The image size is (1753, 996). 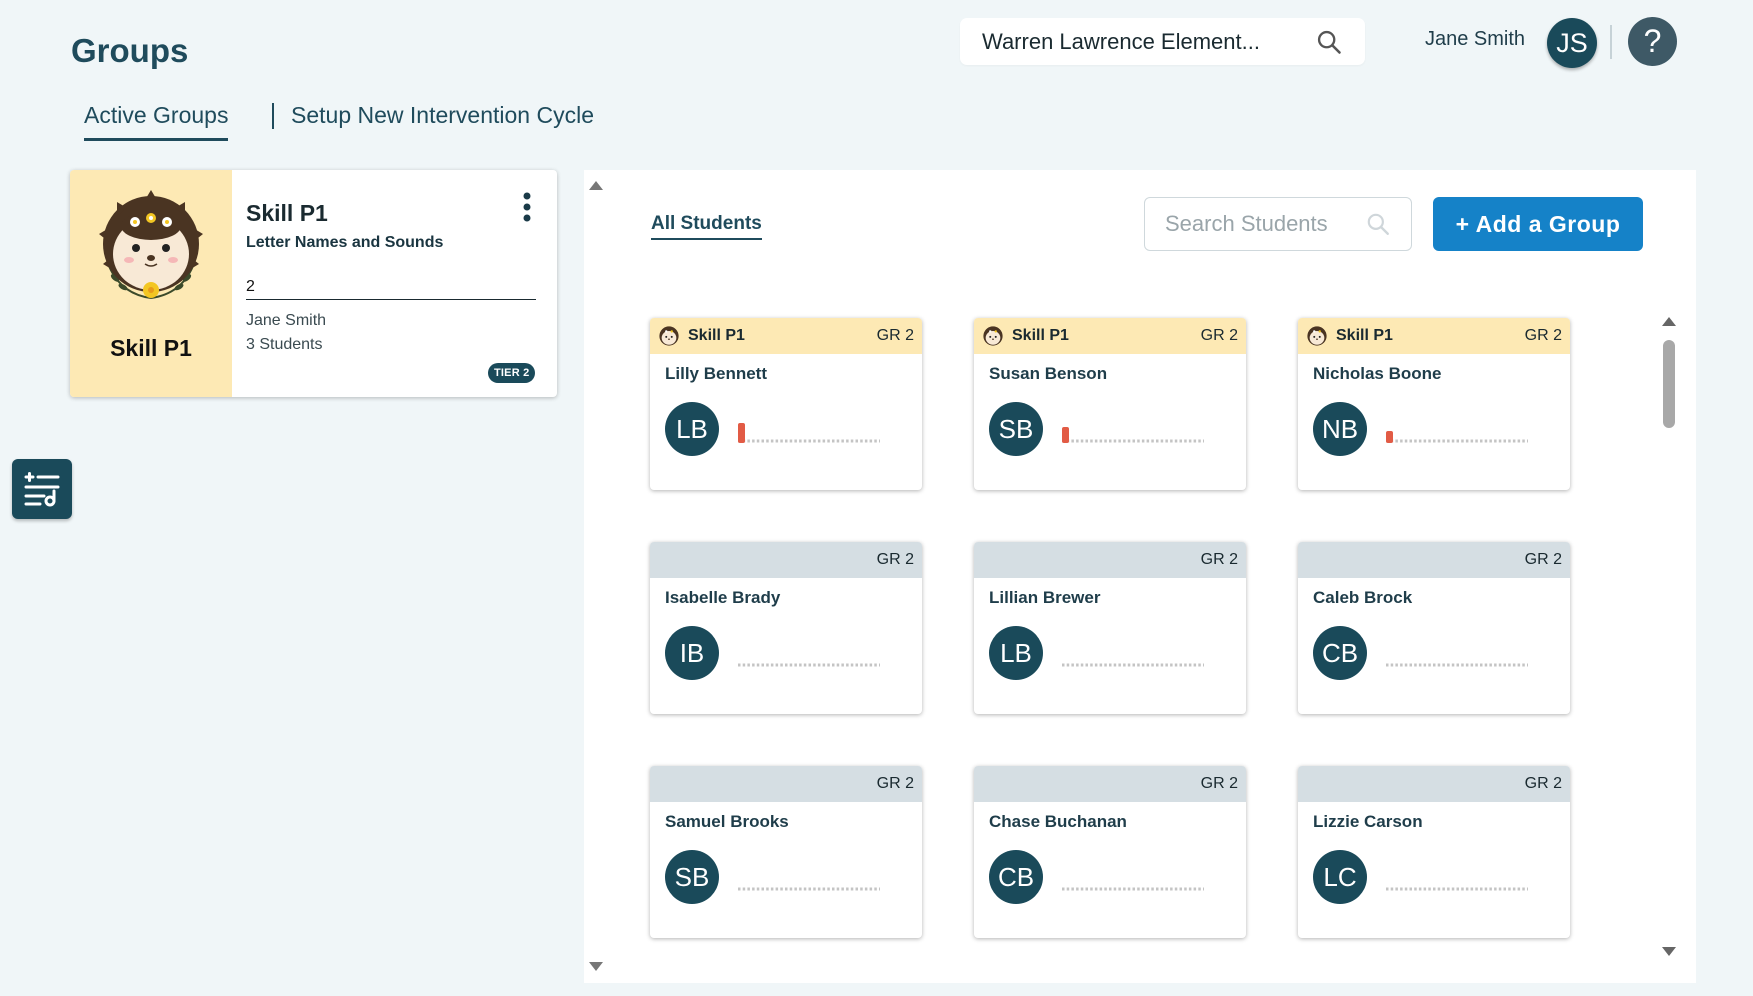 What do you see at coordinates (1110, 628) in the screenshot?
I see `student-card: GR 2 Lillian Brewer LB` at bounding box center [1110, 628].